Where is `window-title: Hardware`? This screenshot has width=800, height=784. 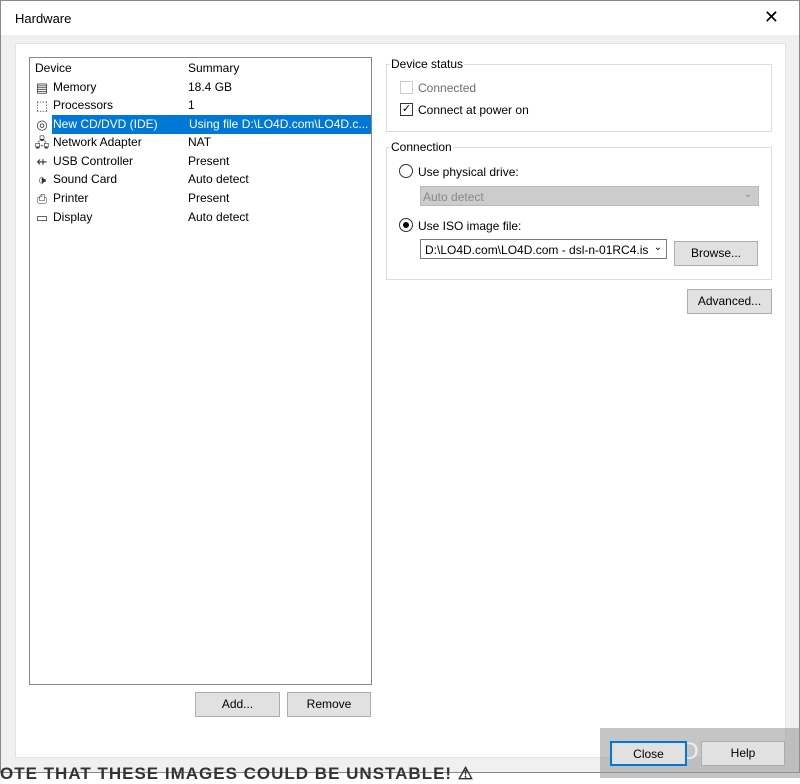 window-title: Hardware is located at coordinates (43, 18).